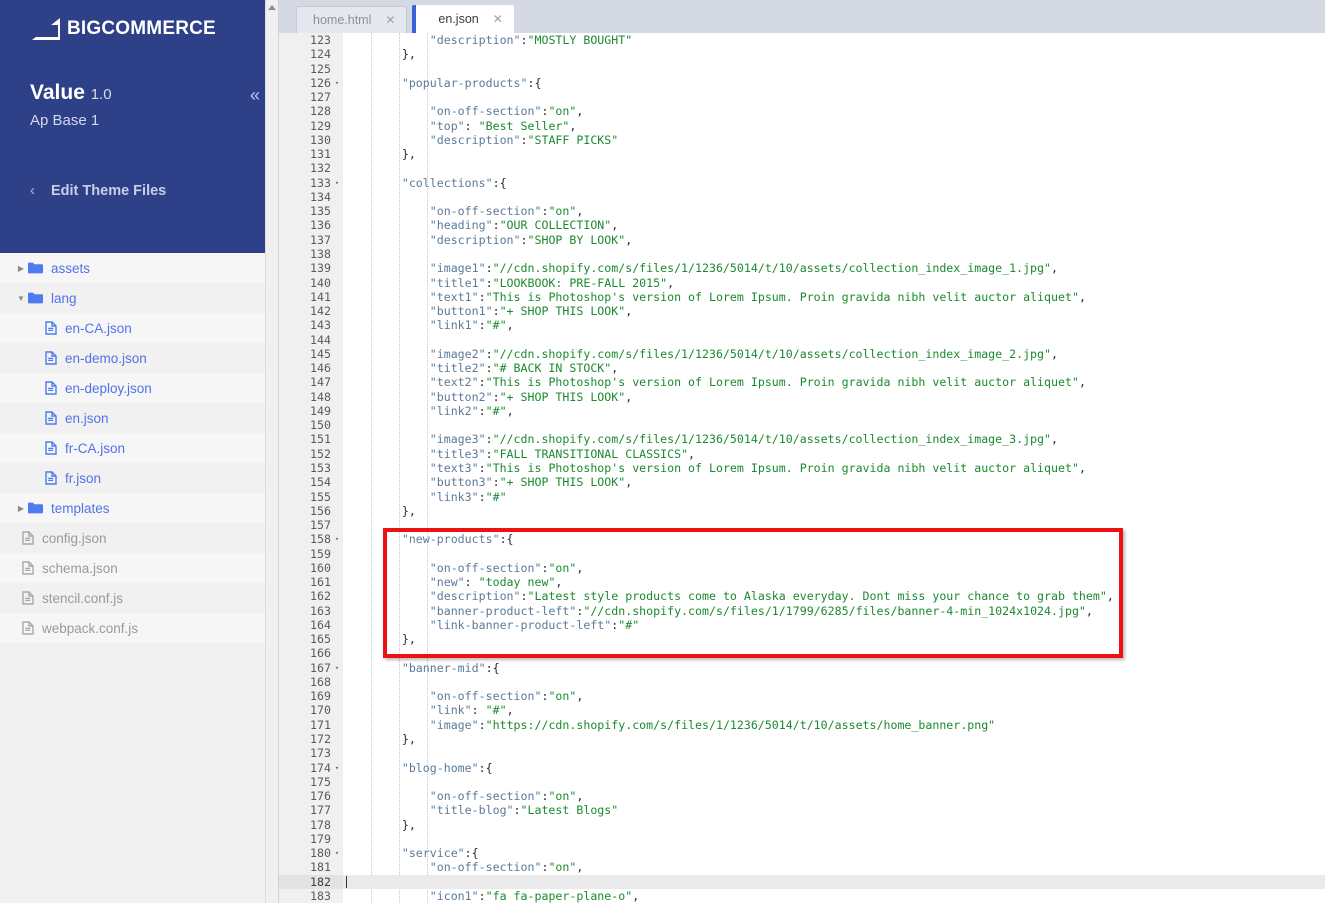  Describe the element at coordinates (801, 83) in the screenshot. I see `code-line-126: 126 ▾ "popular-products":{` at that location.